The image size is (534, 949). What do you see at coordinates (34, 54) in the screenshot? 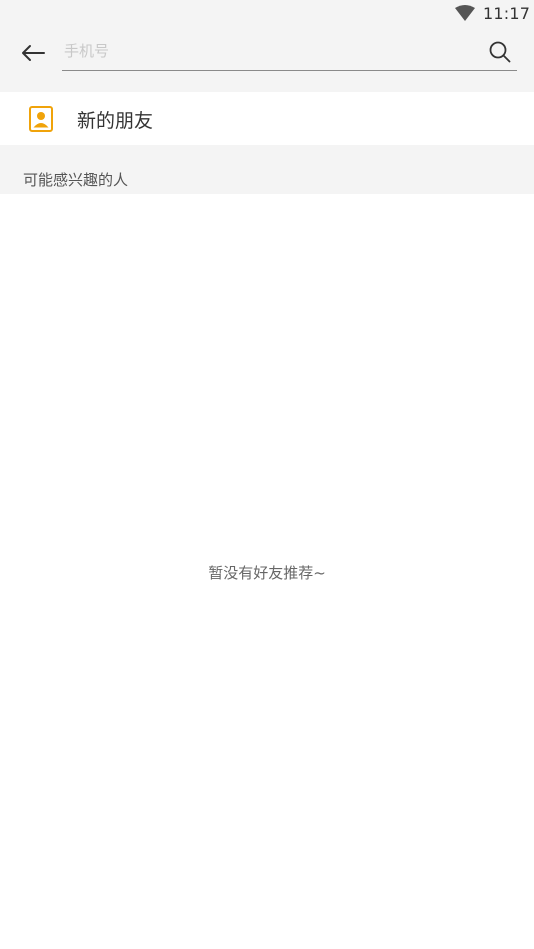
I see `back-button` at bounding box center [34, 54].